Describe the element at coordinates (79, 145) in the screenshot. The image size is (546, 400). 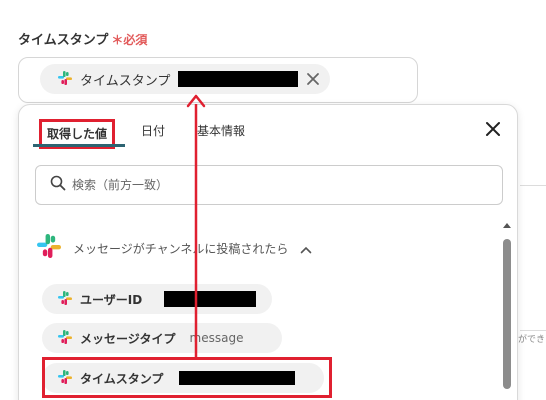
I see `active-tab-indicator` at that location.